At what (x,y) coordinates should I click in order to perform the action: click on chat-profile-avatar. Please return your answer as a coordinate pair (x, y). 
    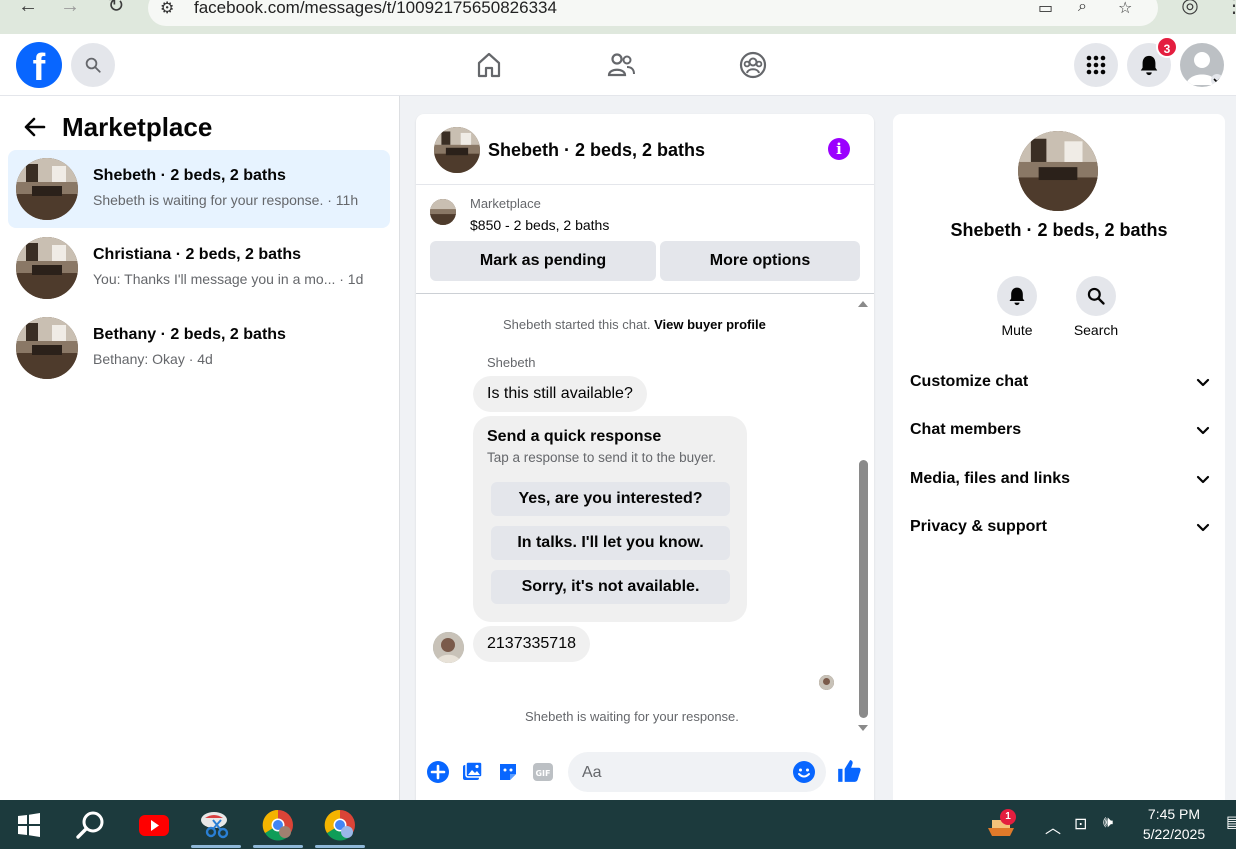
    Looking at the image, I should click on (1058, 171).